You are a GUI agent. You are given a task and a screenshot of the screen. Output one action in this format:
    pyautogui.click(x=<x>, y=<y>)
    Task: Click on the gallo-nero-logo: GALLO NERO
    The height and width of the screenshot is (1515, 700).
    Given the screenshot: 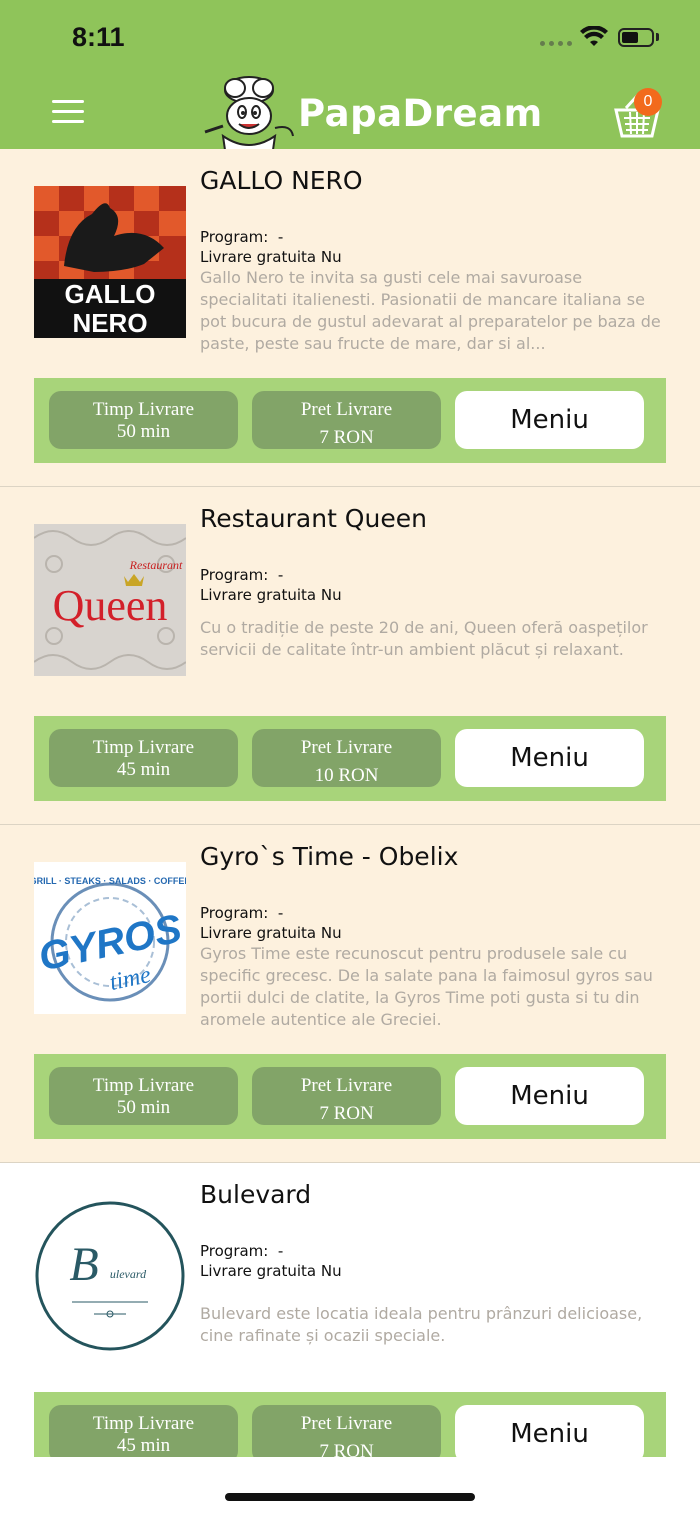 What is the action you would take?
    pyautogui.click(x=110, y=262)
    